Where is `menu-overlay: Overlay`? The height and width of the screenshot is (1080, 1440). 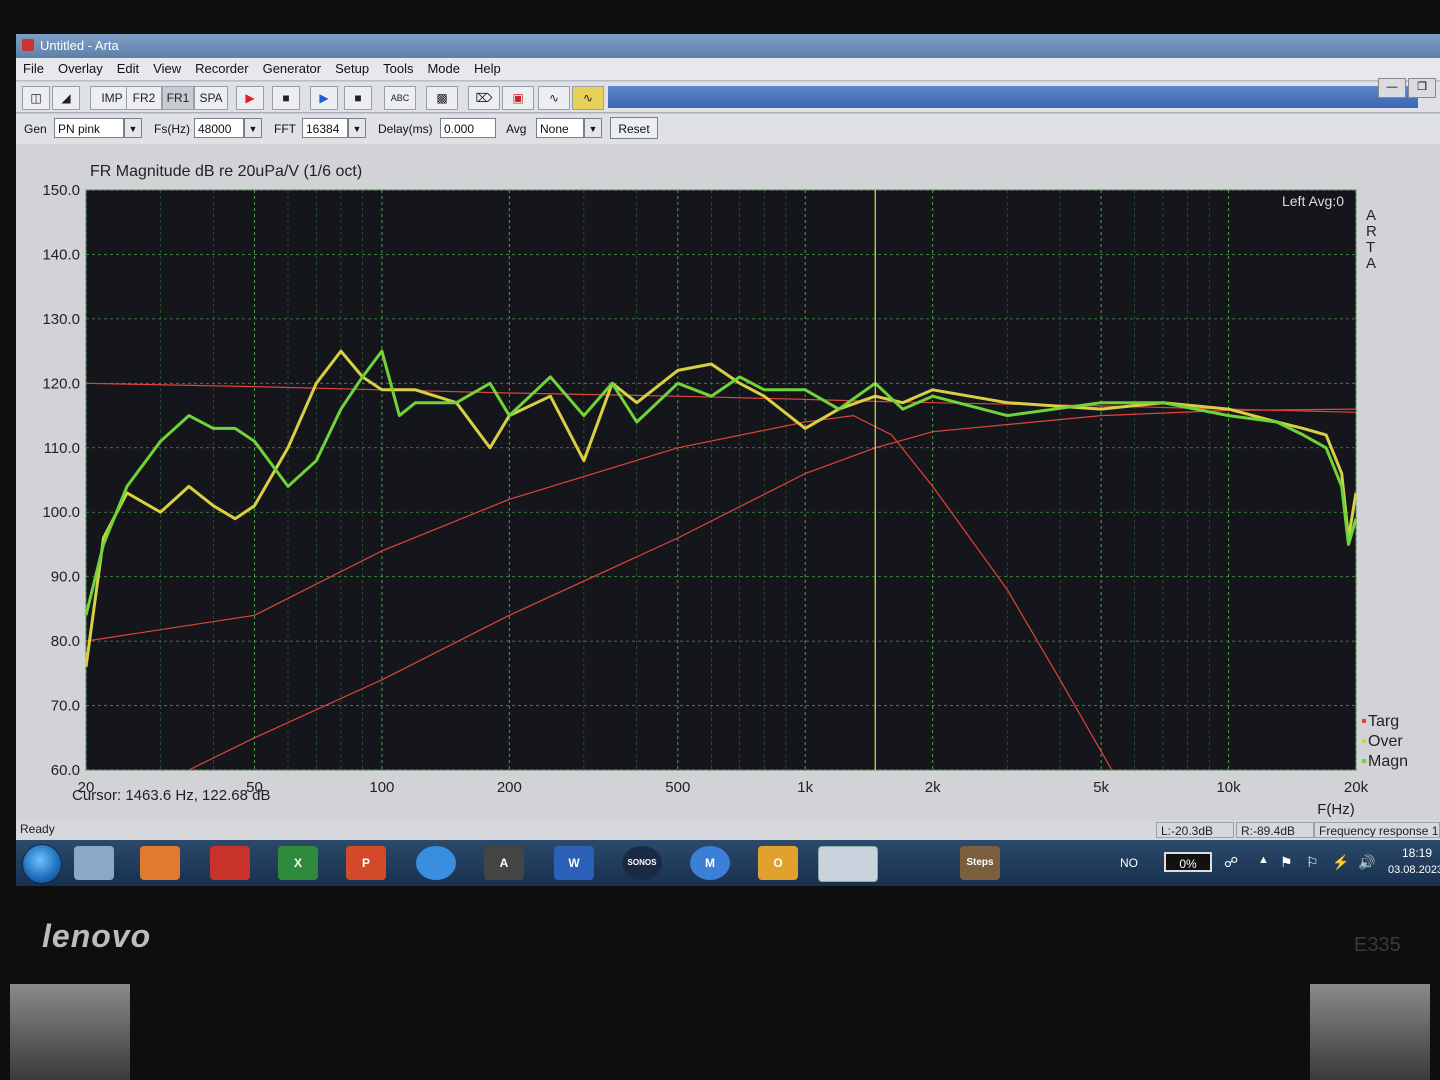
menu-overlay: Overlay is located at coordinates (80, 68).